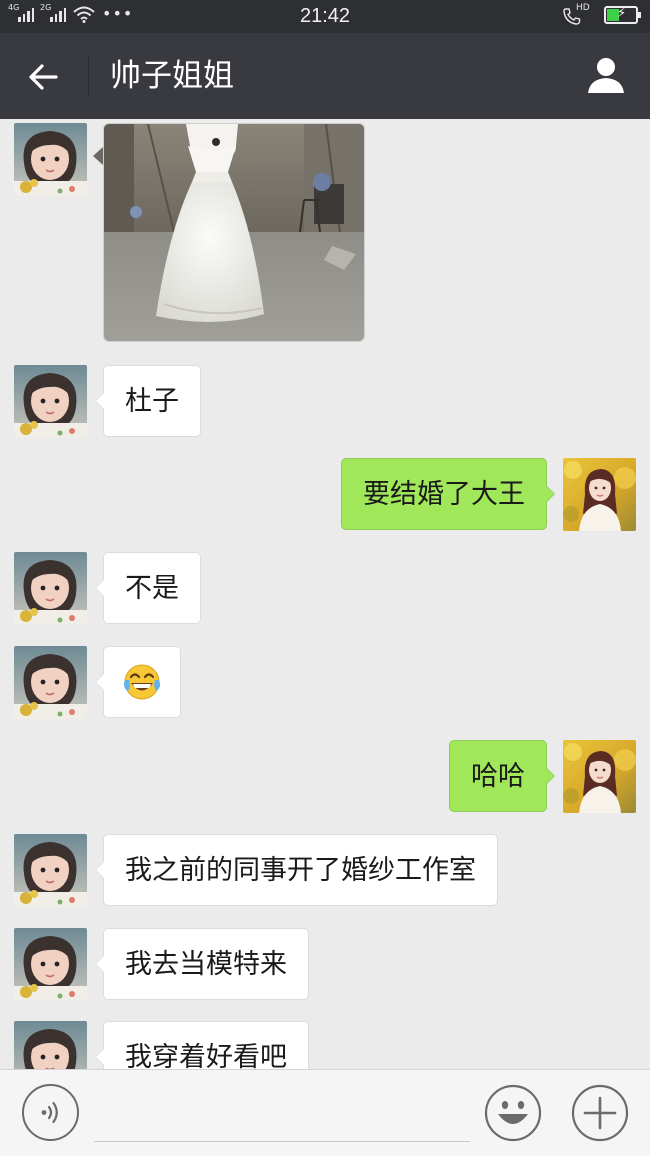  I want to click on person-icon, so click(606, 75).